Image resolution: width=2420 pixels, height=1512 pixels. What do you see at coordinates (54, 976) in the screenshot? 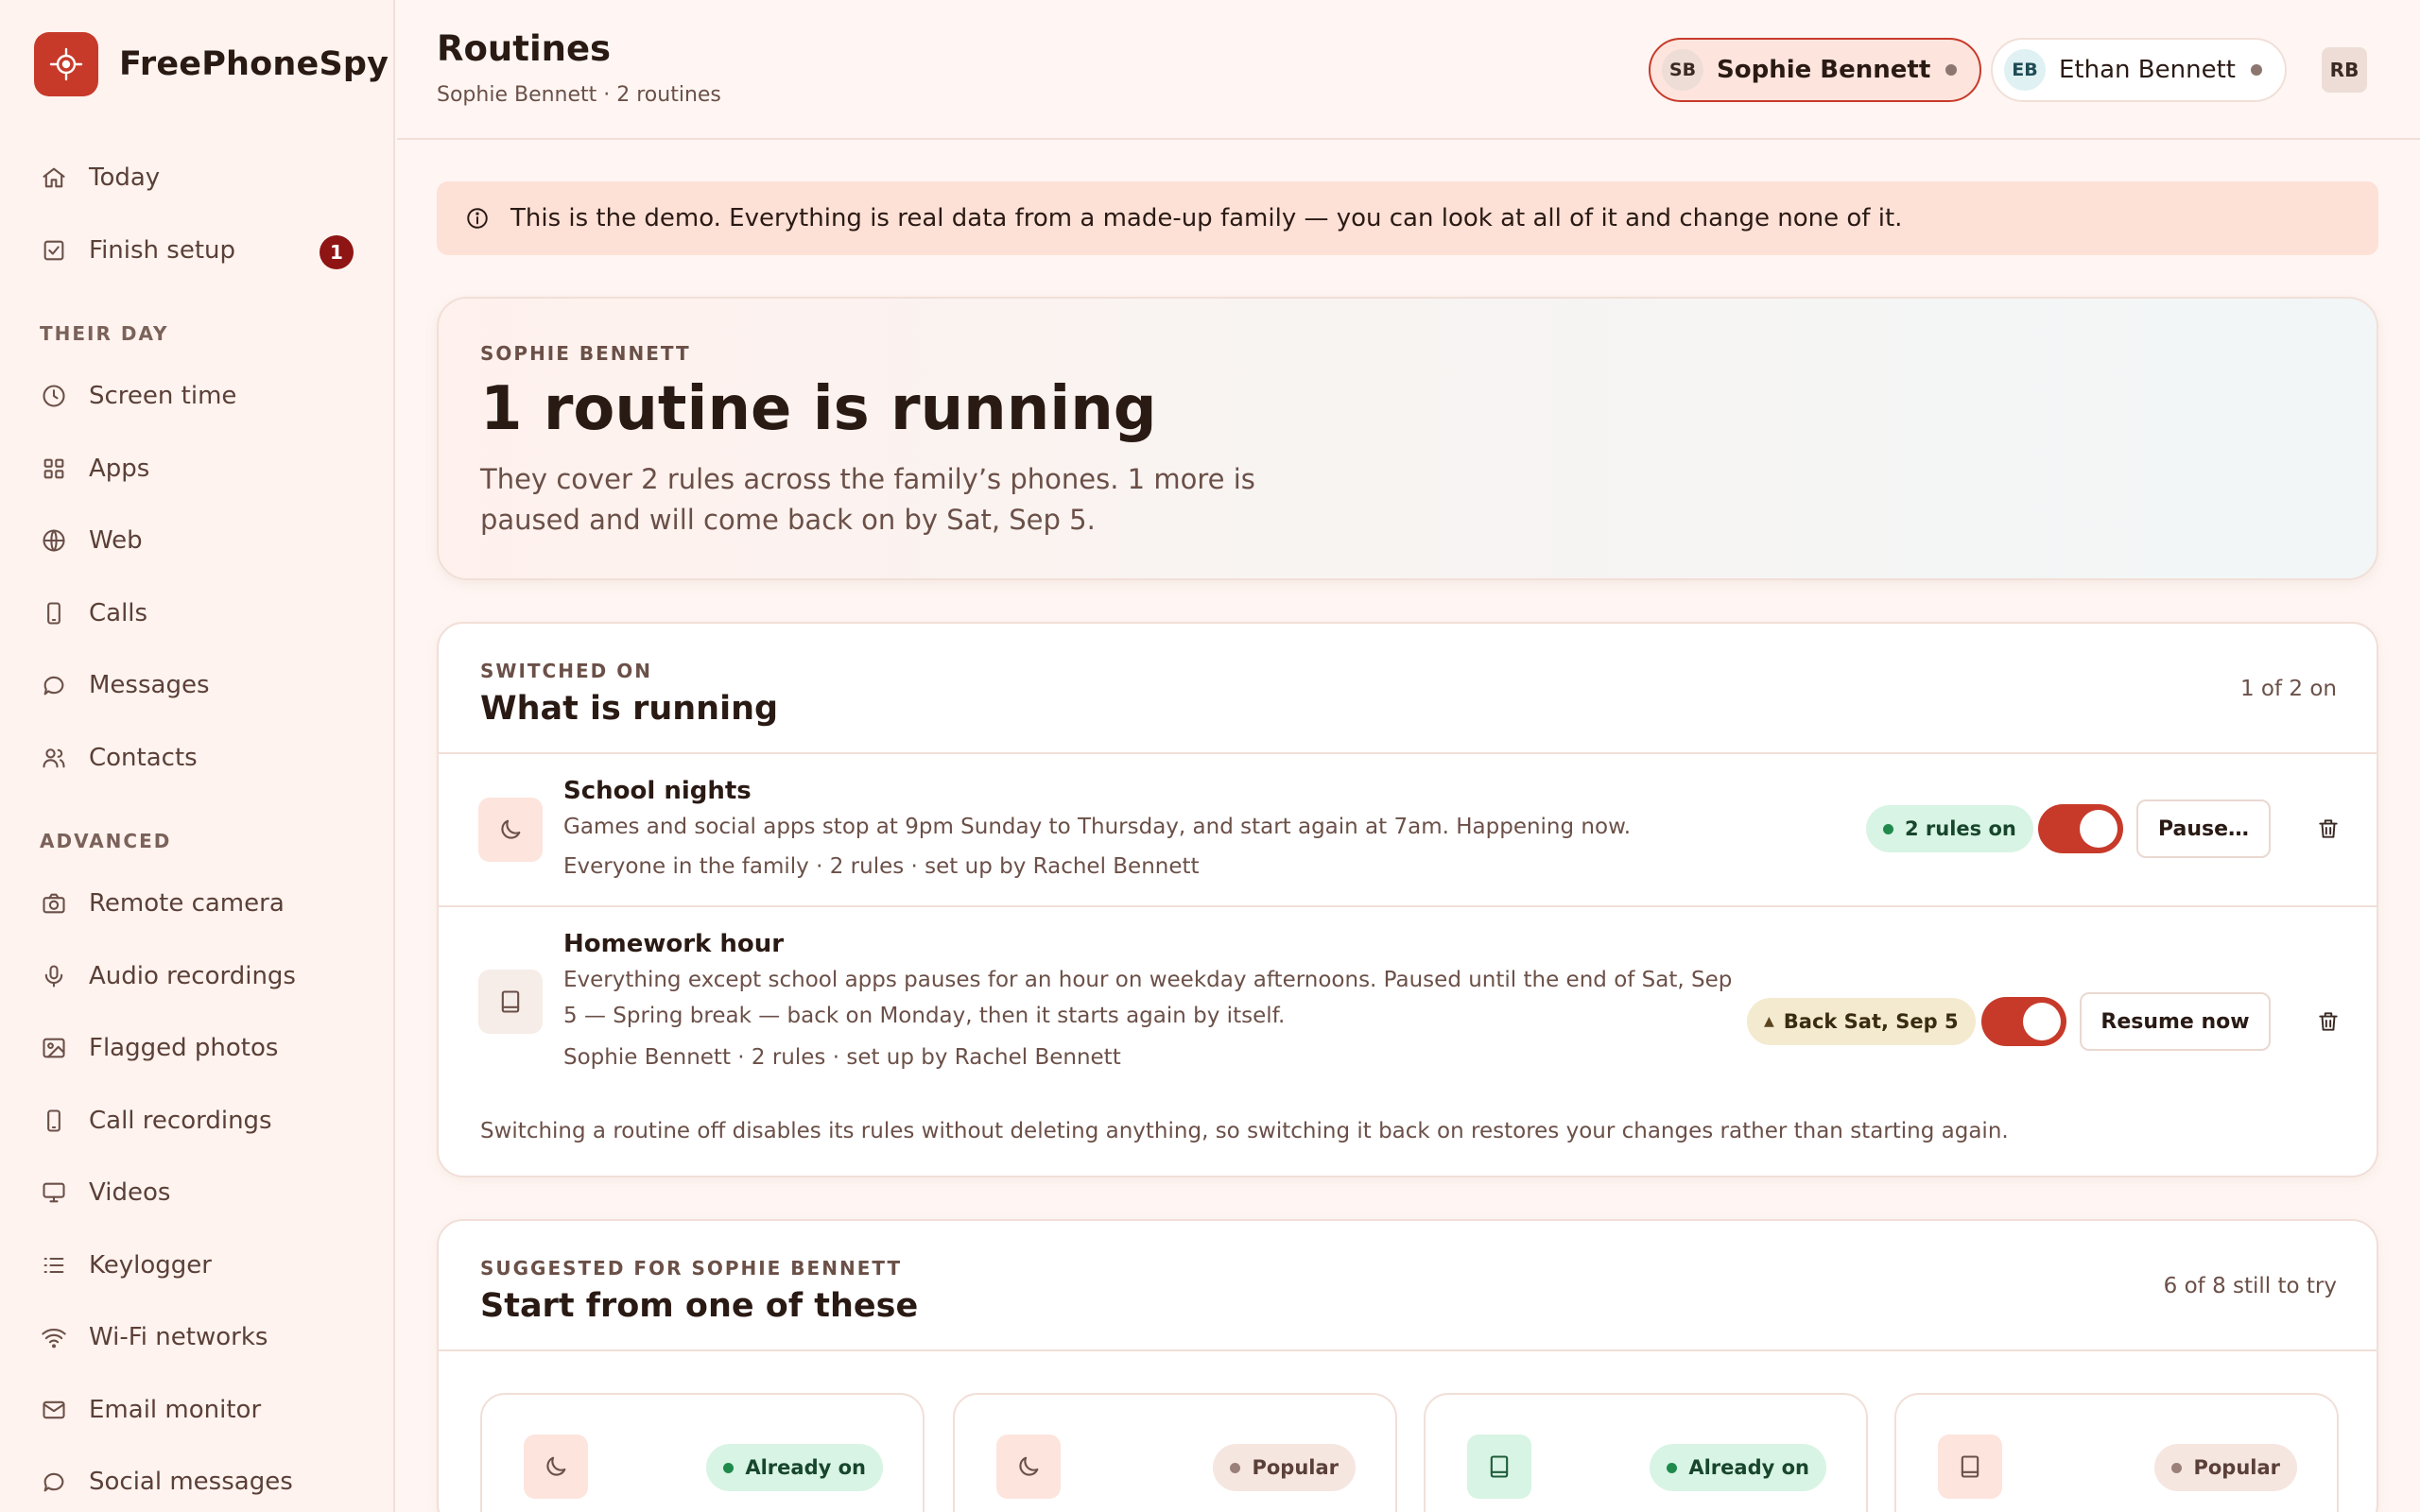
I see `microphone-icon` at bounding box center [54, 976].